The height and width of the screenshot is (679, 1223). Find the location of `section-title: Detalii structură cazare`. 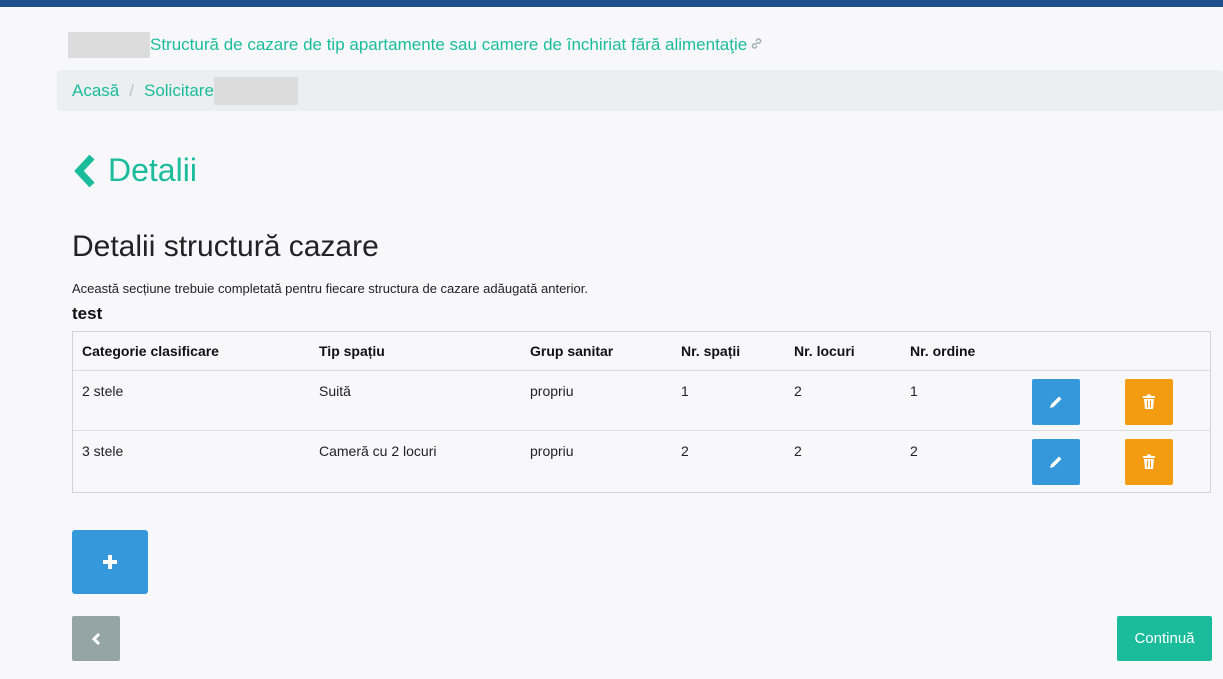

section-title: Detalii structură cazare is located at coordinates (225, 246).